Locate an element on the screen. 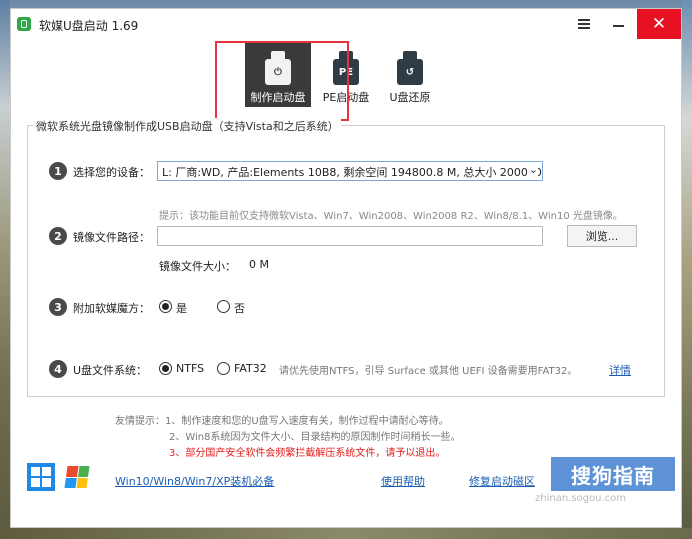 The height and width of the screenshot is (539, 692). minimize-button is located at coordinates (618, 24).